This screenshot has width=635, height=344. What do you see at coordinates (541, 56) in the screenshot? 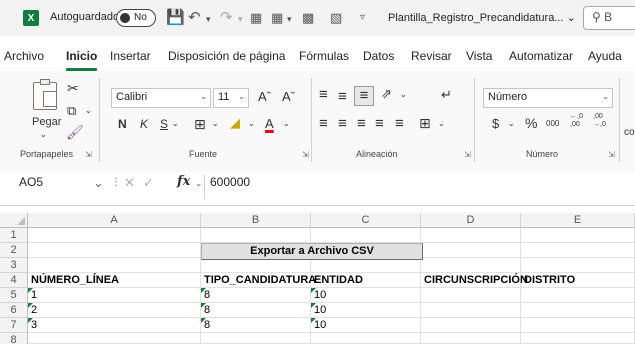
I see `tab-automatizar: Automatizar` at bounding box center [541, 56].